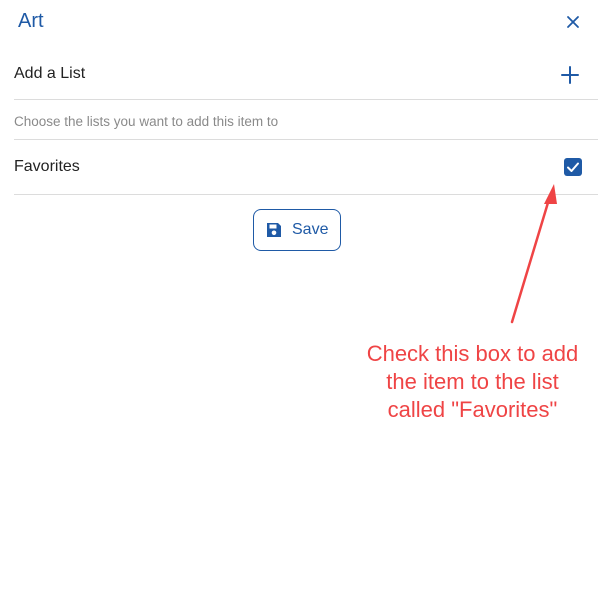  I want to click on save-label: Save, so click(310, 229).